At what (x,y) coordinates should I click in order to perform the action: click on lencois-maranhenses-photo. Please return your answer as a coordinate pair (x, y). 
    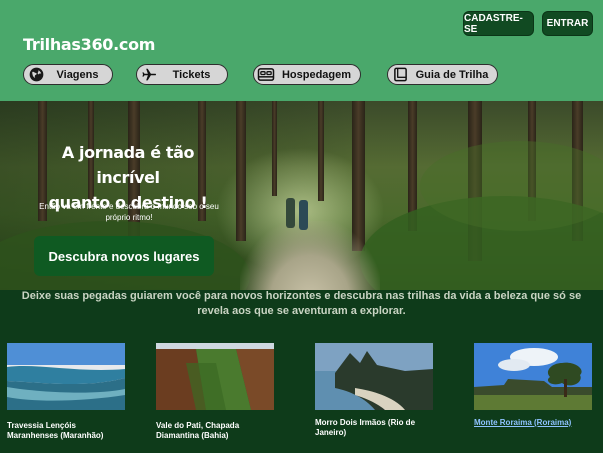
    Looking at the image, I should click on (66, 376).